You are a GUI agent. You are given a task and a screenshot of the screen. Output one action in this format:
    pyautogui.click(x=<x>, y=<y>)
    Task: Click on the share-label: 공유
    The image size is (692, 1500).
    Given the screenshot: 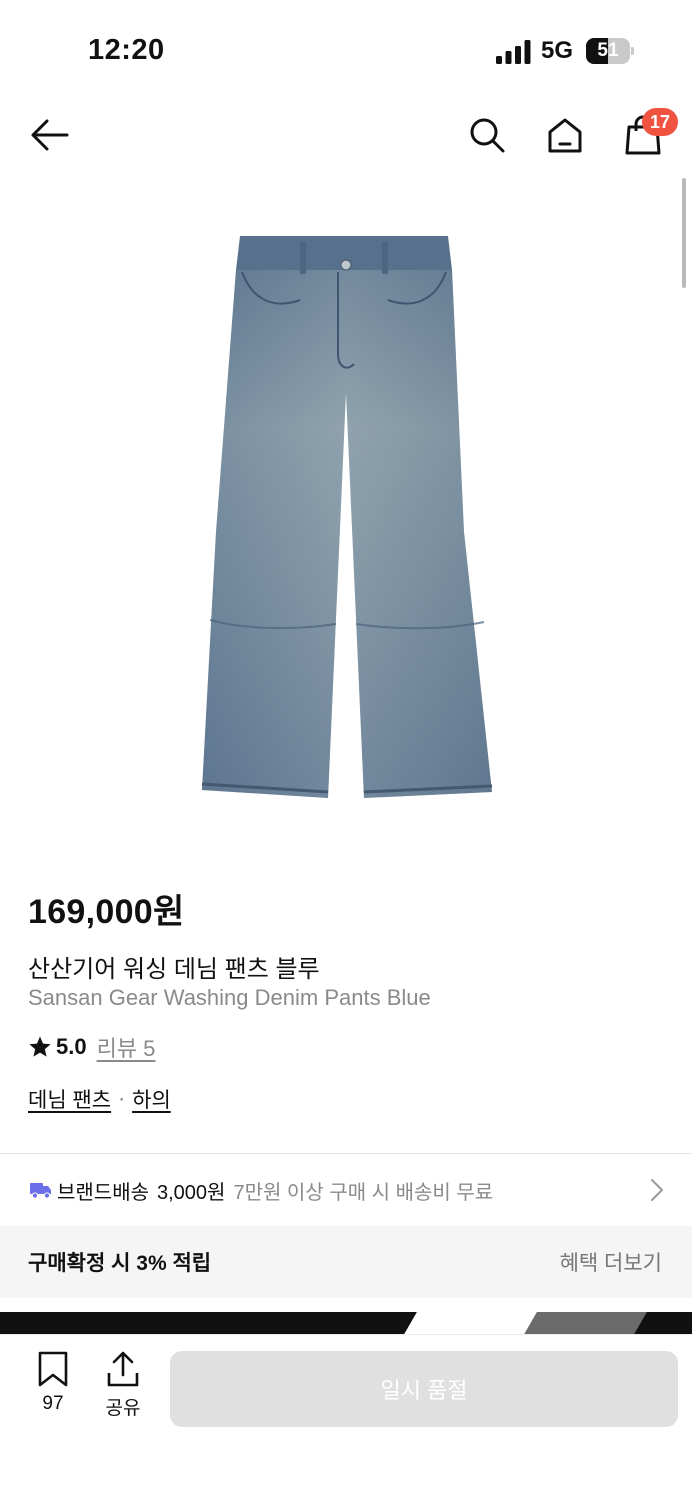 What is the action you would take?
    pyautogui.click(x=123, y=1408)
    